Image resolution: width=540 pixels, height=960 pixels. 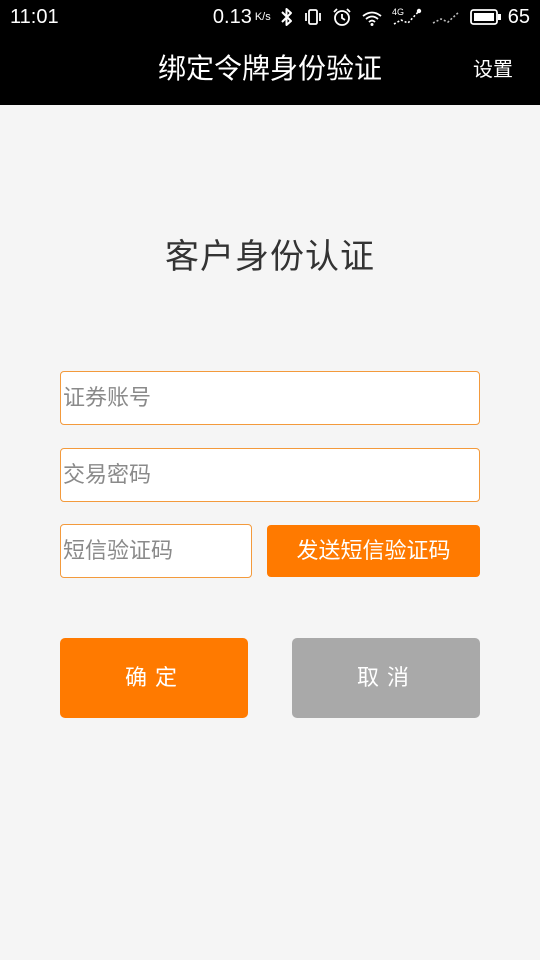 I want to click on network-speed: 0.13 K/s, so click(x=242, y=17).